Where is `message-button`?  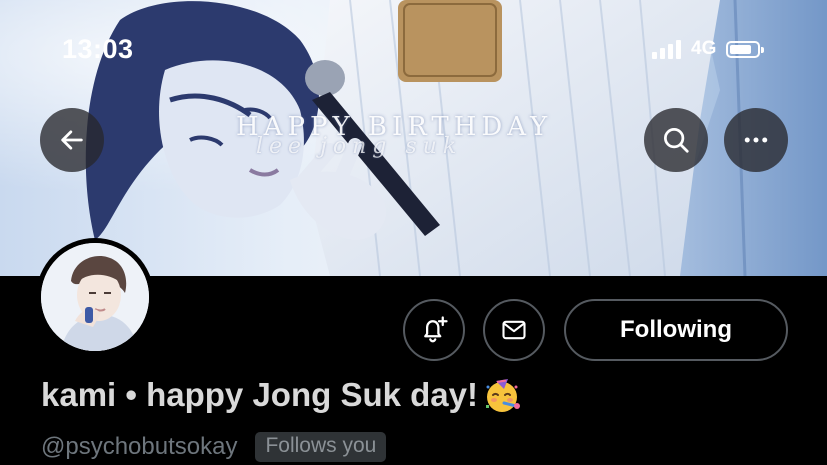 message-button is located at coordinates (514, 330).